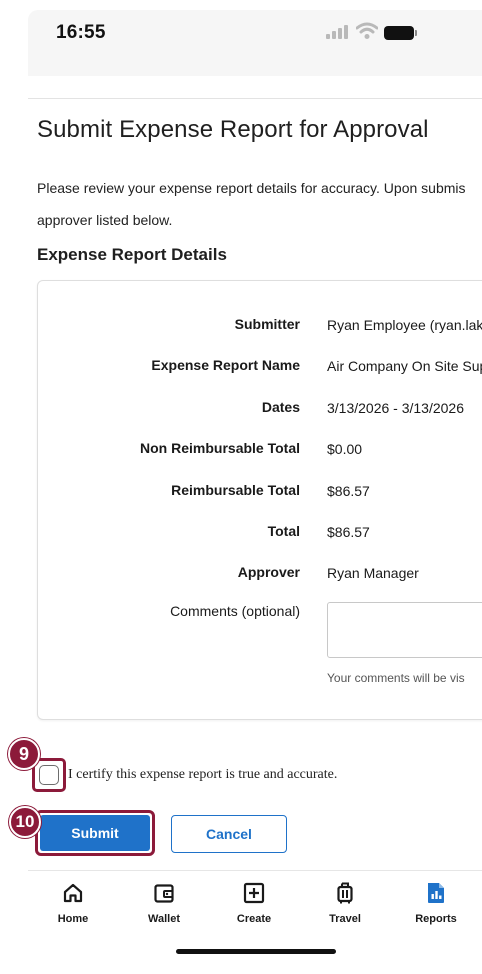 Image resolution: width=482 pixels, height=974 pixels. Describe the element at coordinates (260, 411) in the screenshot. I see `detail-row-dates: Dates 3/13/2026 - 3/13/2026` at that location.